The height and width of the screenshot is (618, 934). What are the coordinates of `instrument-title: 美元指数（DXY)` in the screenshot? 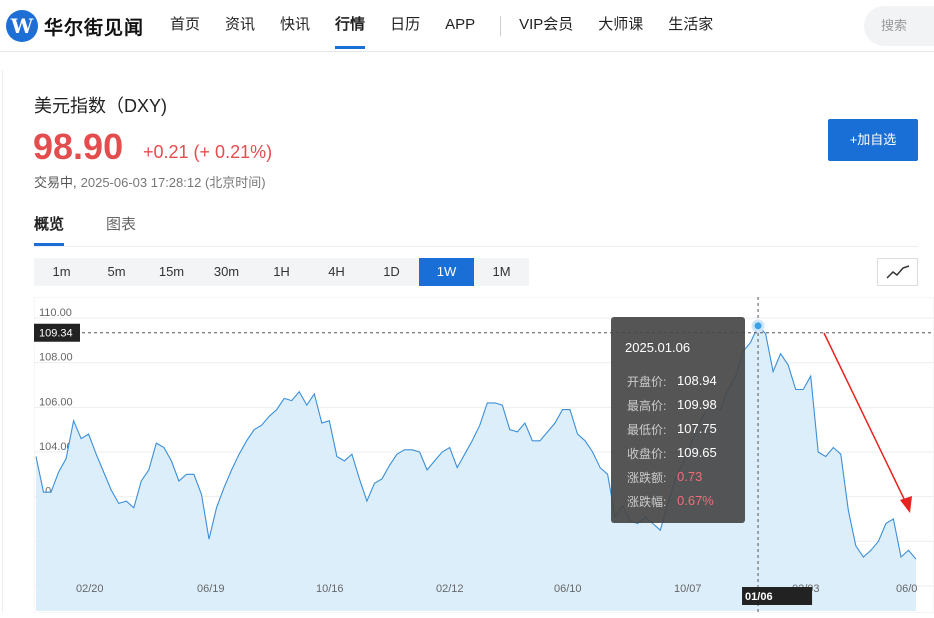 It's located at (101, 106).